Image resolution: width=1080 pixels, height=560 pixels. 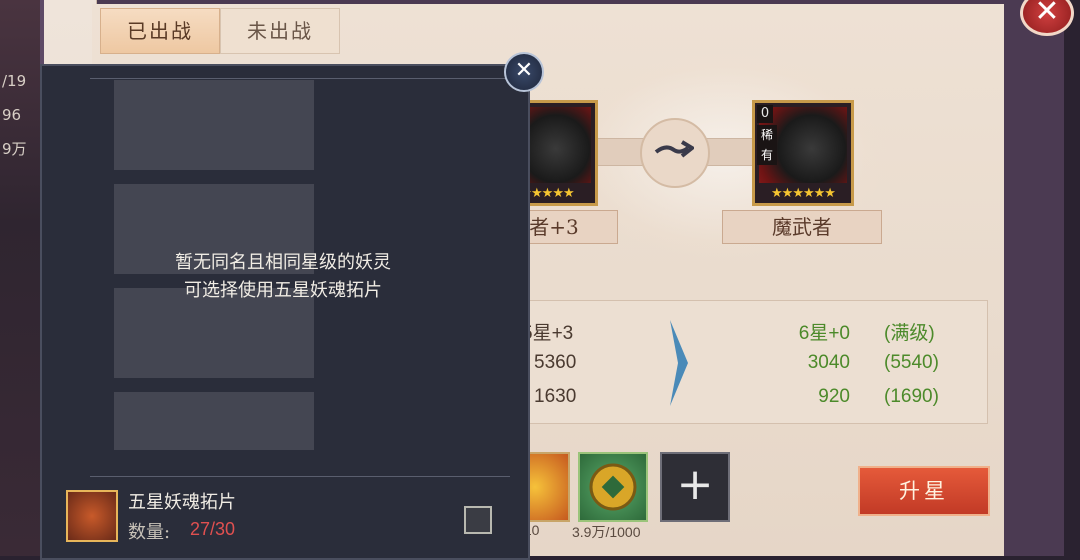 What do you see at coordinates (606, 532) in the screenshot?
I see `coin-count: 3.9万/1000` at bounding box center [606, 532].